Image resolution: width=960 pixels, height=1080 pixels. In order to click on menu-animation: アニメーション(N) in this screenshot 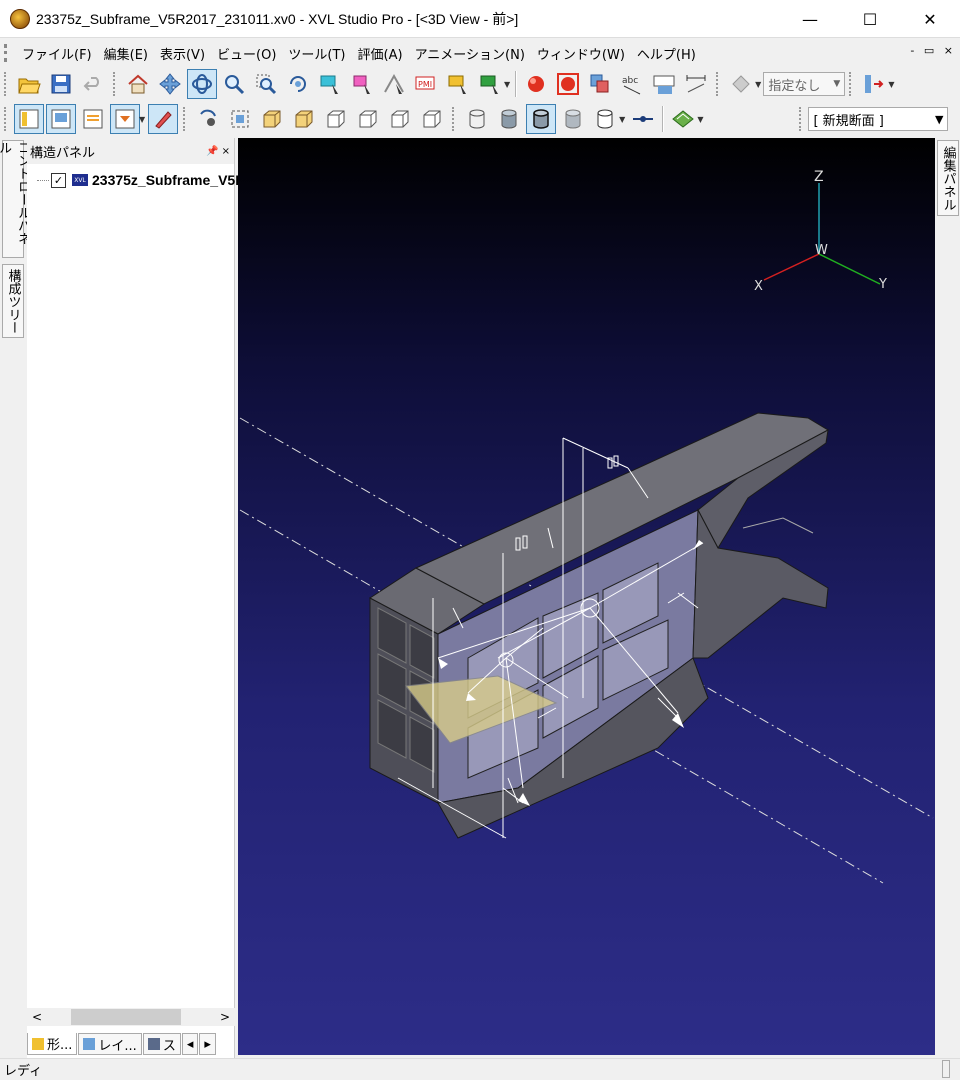, I will do `click(470, 53)`.